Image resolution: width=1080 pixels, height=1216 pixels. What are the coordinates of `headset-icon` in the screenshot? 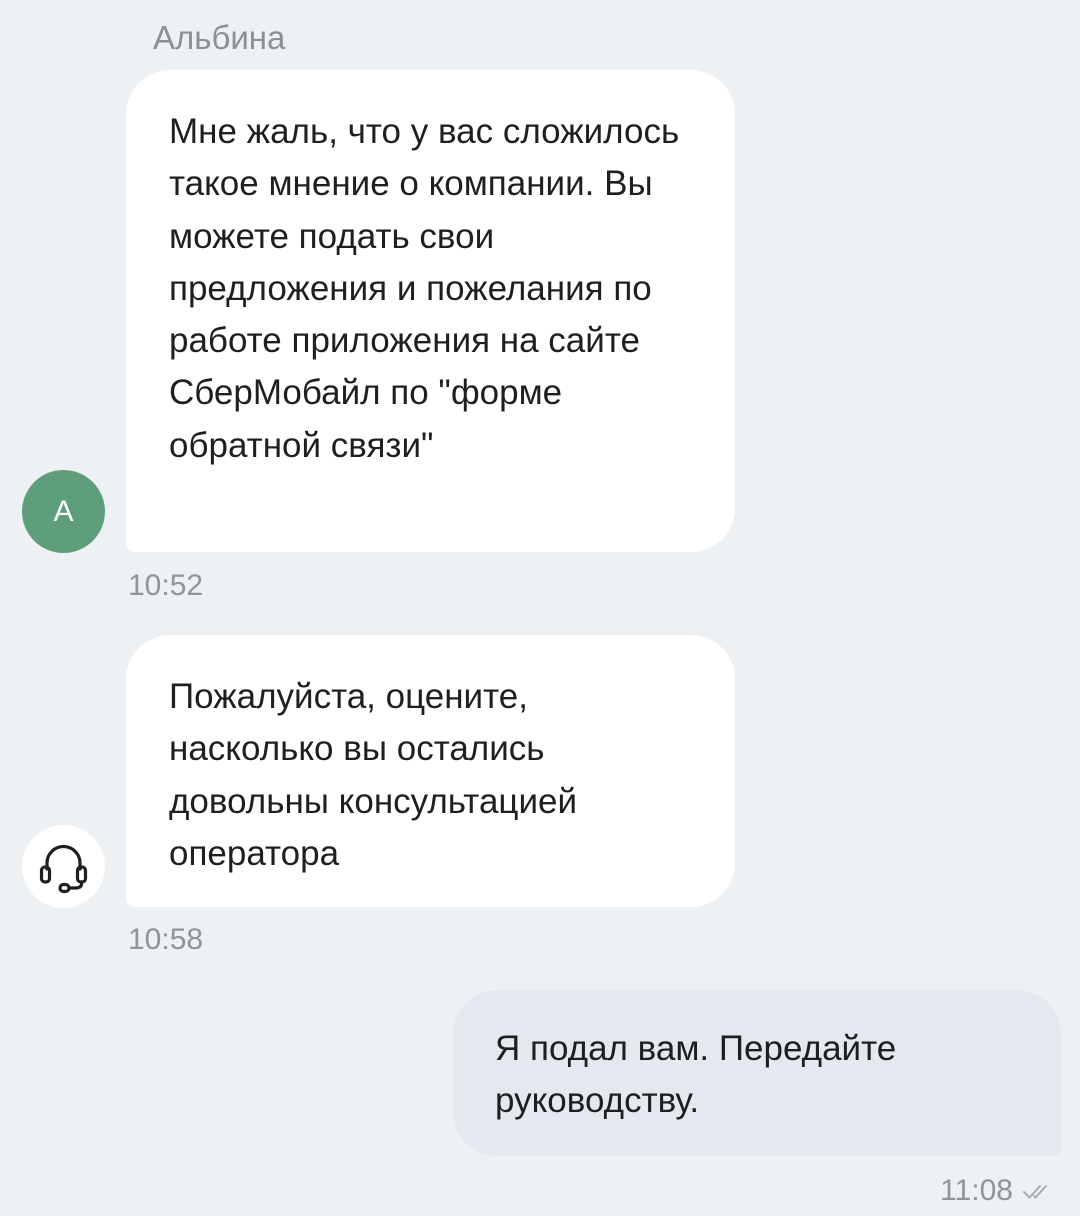 It's located at (63, 869).